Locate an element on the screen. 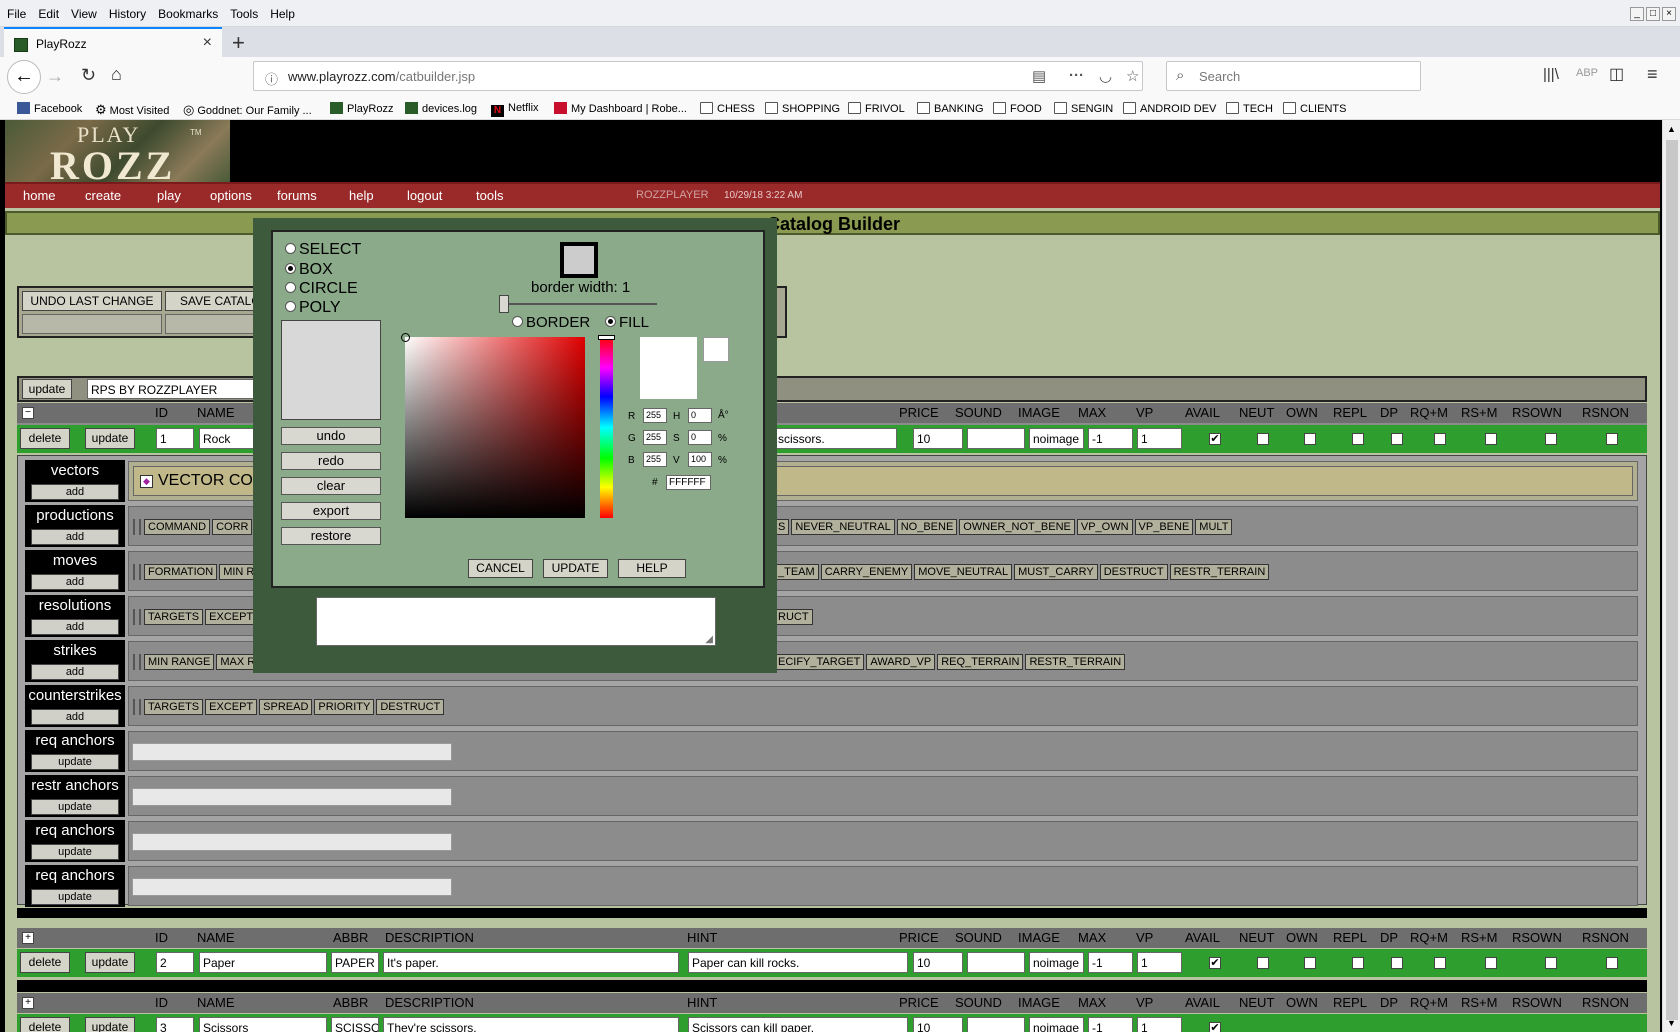 This screenshot has height=1032, width=1680. rqm-checkbox is located at coordinates (1440, 439).